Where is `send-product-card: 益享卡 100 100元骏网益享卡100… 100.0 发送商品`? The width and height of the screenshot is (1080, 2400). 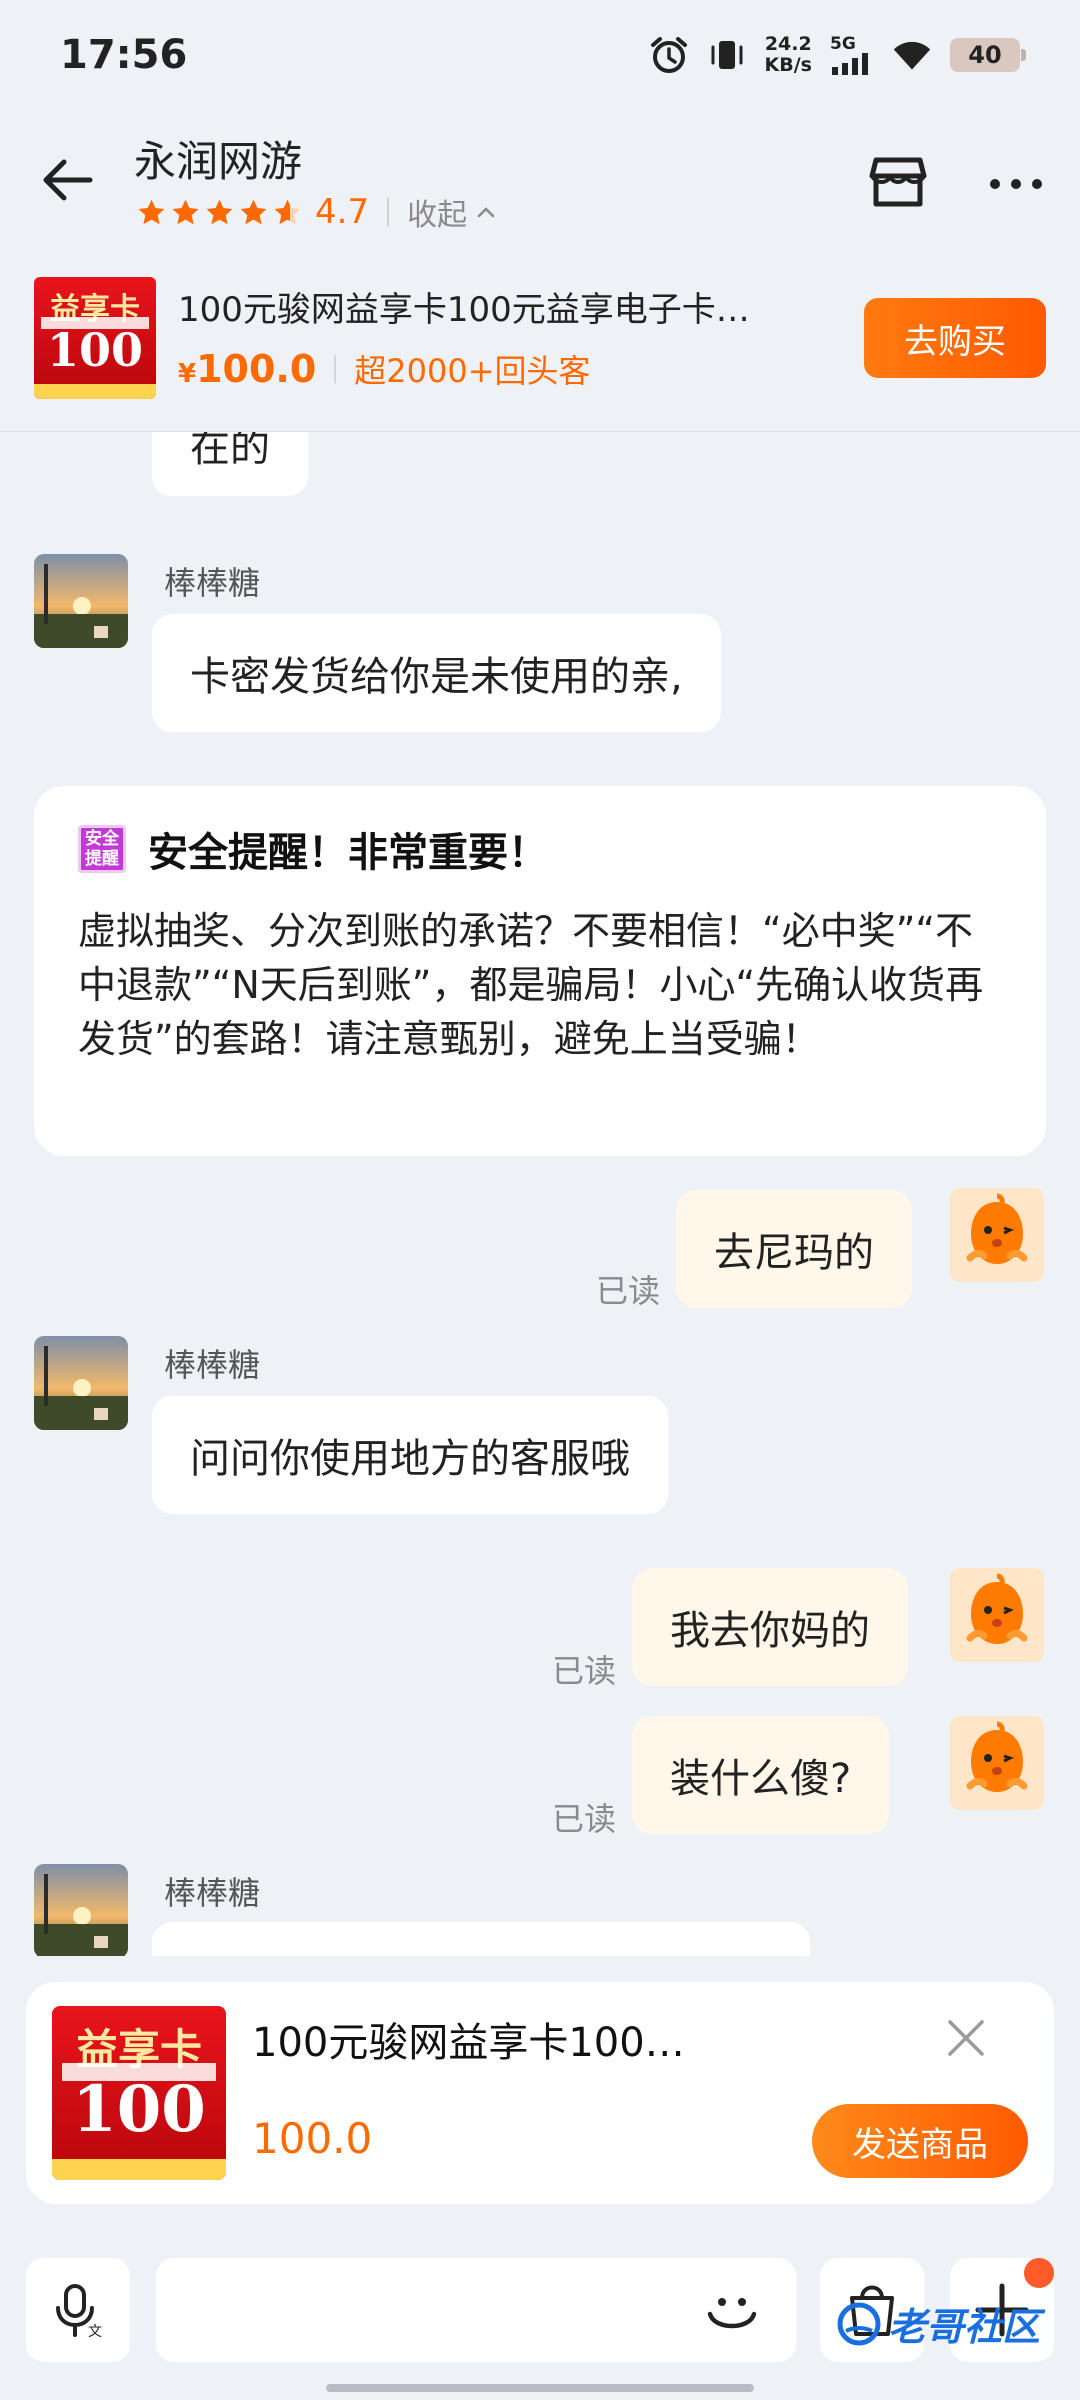 send-product-card: 益享卡 100 100元骏网益享卡100… 100.0 发送商品 is located at coordinates (540, 2093).